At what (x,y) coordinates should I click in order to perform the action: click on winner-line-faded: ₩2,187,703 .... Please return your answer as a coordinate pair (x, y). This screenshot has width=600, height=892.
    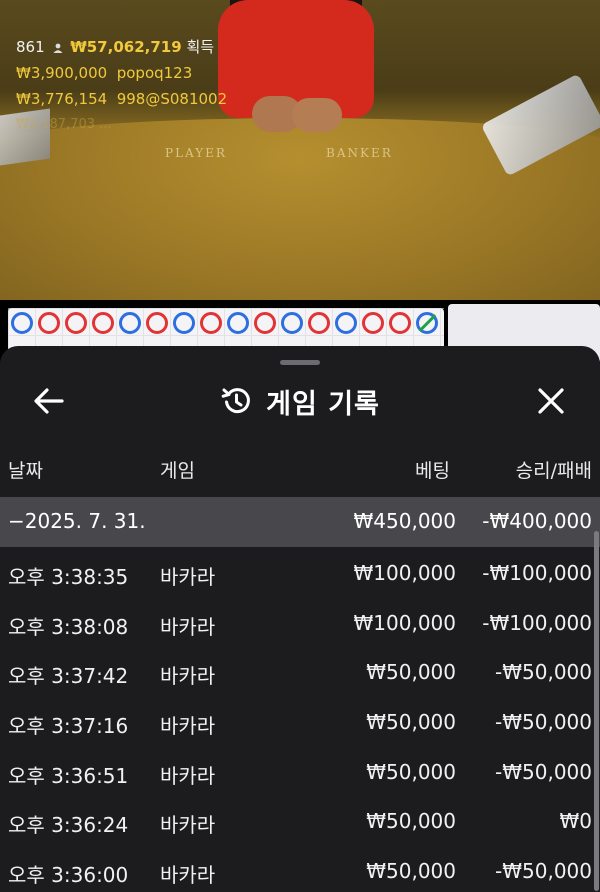
    Looking at the image, I should click on (64, 124).